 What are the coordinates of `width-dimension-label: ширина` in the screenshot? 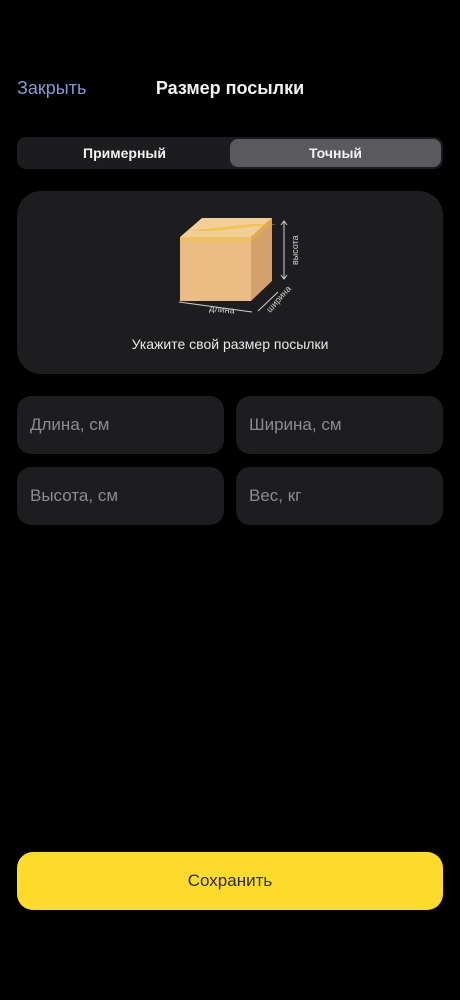 It's located at (278, 299).